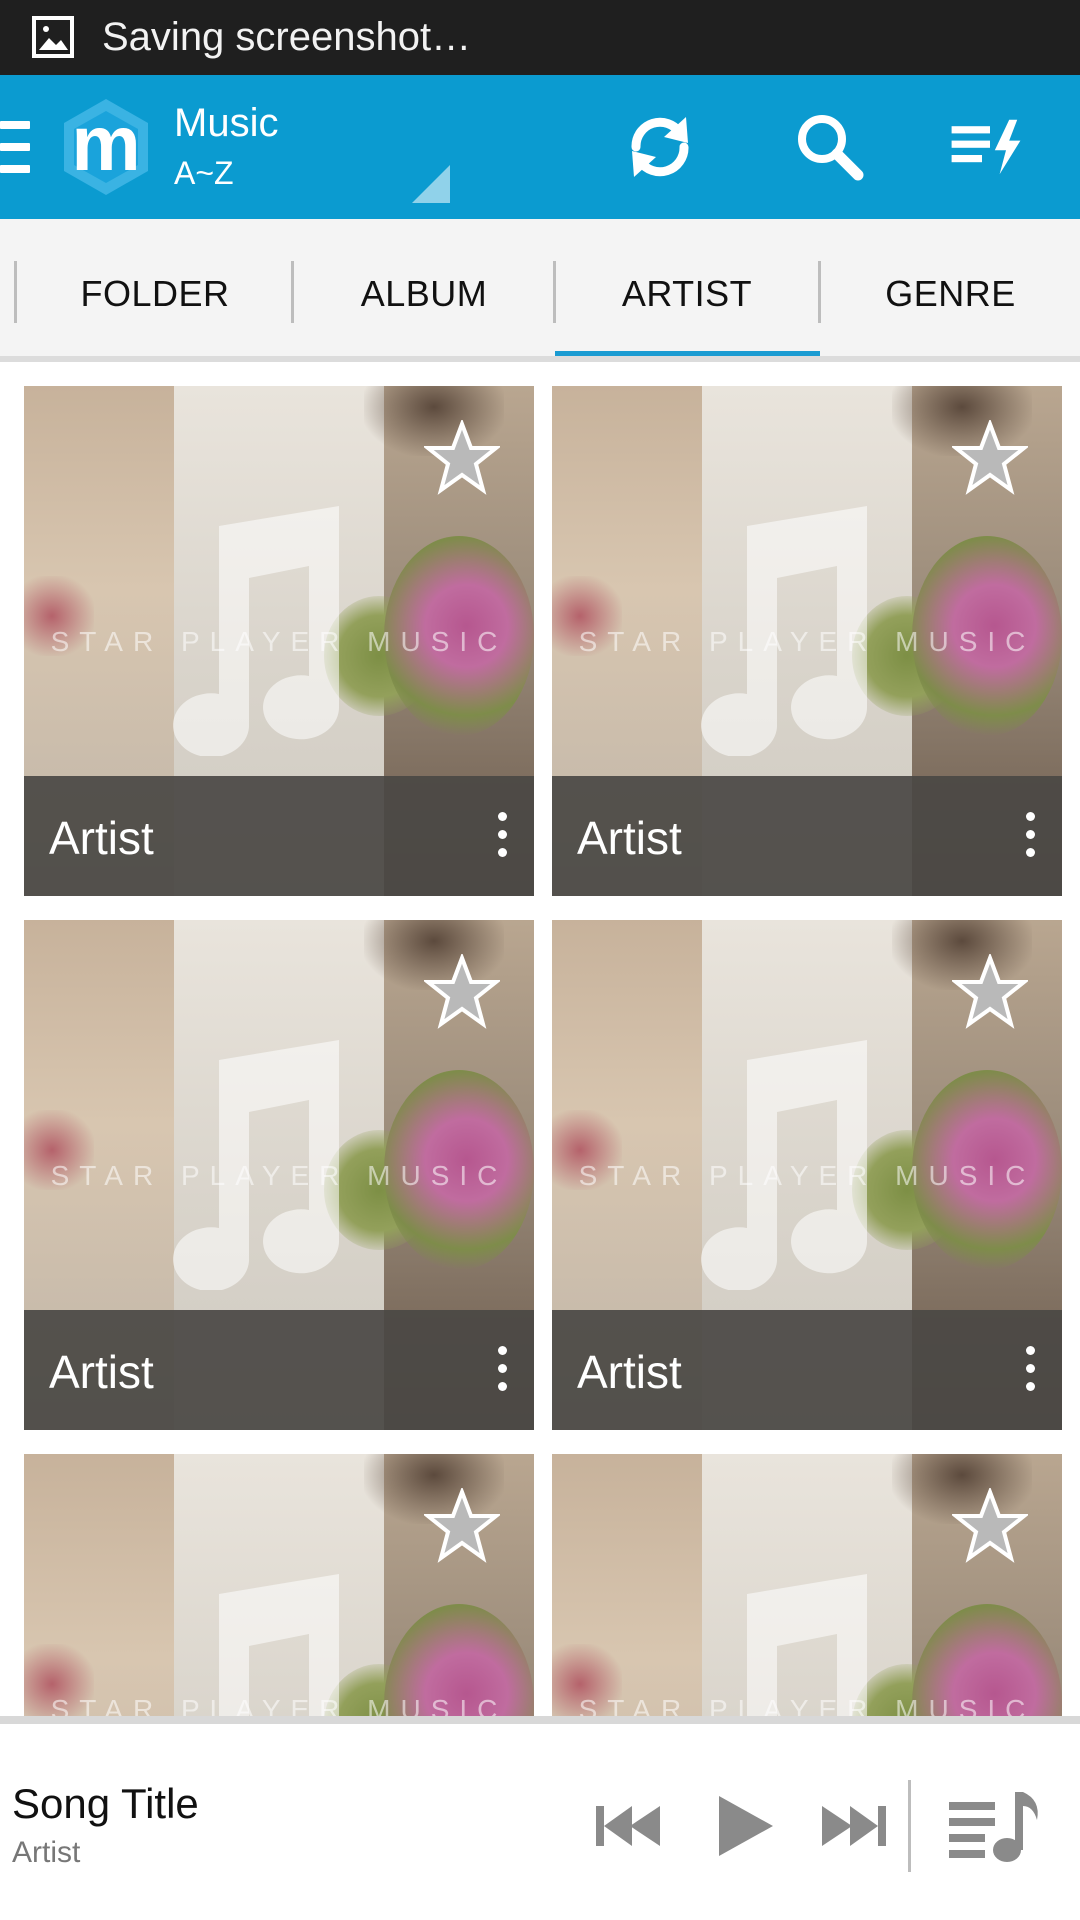 The width and height of the screenshot is (1080, 1920). What do you see at coordinates (660, 147) in the screenshot?
I see `sync-icon` at bounding box center [660, 147].